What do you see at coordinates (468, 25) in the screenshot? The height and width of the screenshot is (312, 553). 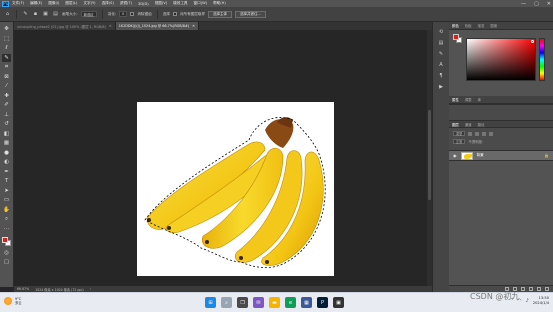 I see `tab-swatches: 色板` at bounding box center [468, 25].